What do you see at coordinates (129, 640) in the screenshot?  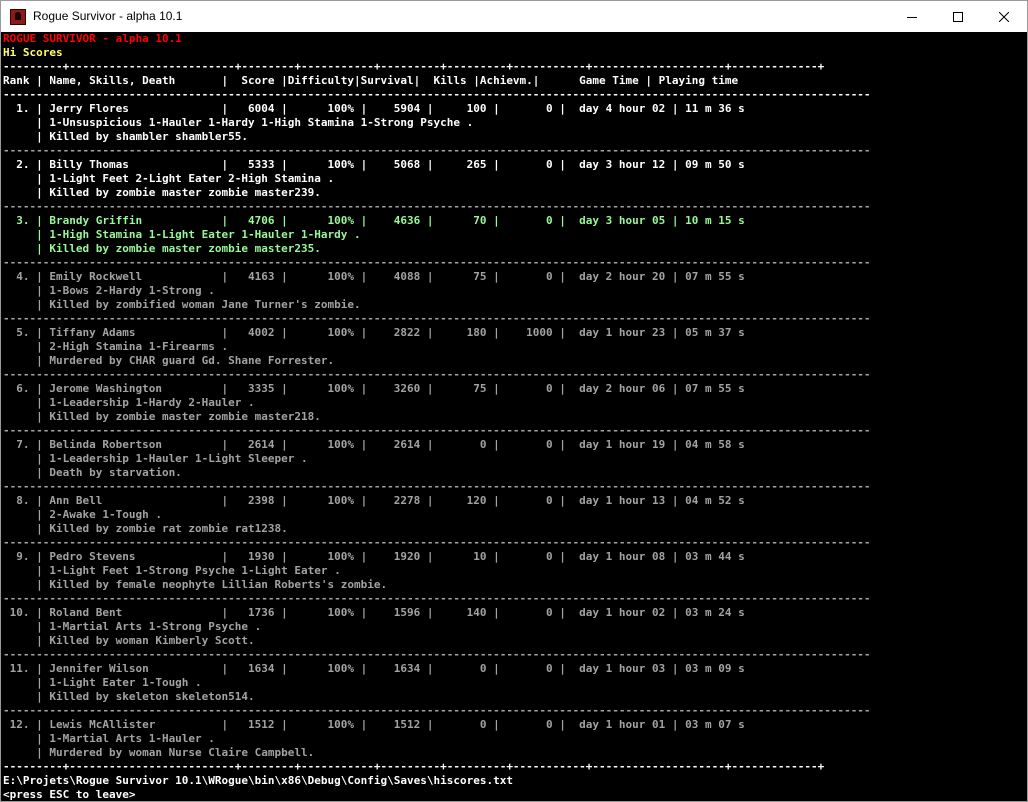 I see `score-entry-death: | Killed by woman Kimberly Scott.` at bounding box center [129, 640].